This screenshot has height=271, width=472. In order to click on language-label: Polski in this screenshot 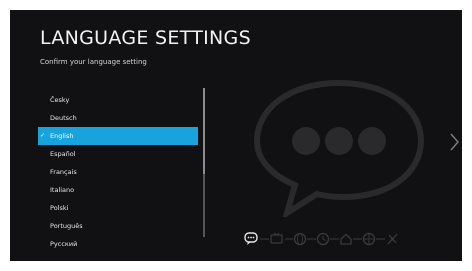, I will do `click(59, 208)`.